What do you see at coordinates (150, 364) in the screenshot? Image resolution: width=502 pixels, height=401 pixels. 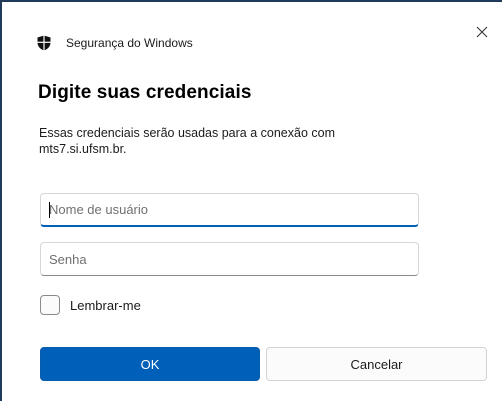 I see `ok-button: OK` at bounding box center [150, 364].